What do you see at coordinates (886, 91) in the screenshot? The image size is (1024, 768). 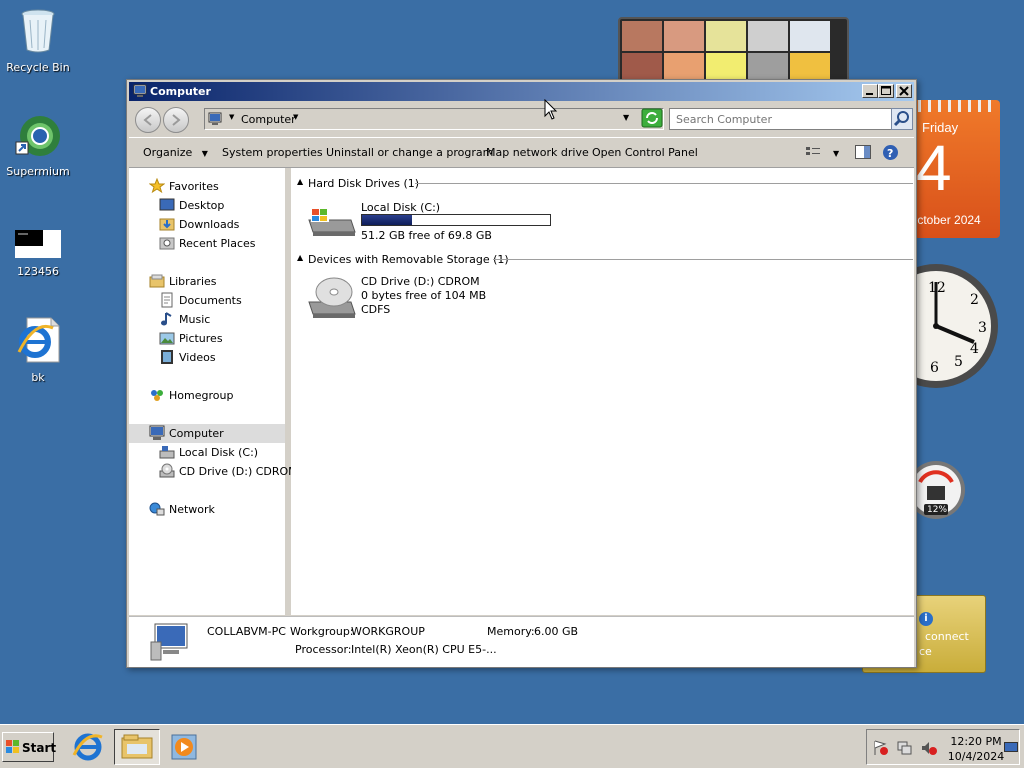 I see `maximize-button` at bounding box center [886, 91].